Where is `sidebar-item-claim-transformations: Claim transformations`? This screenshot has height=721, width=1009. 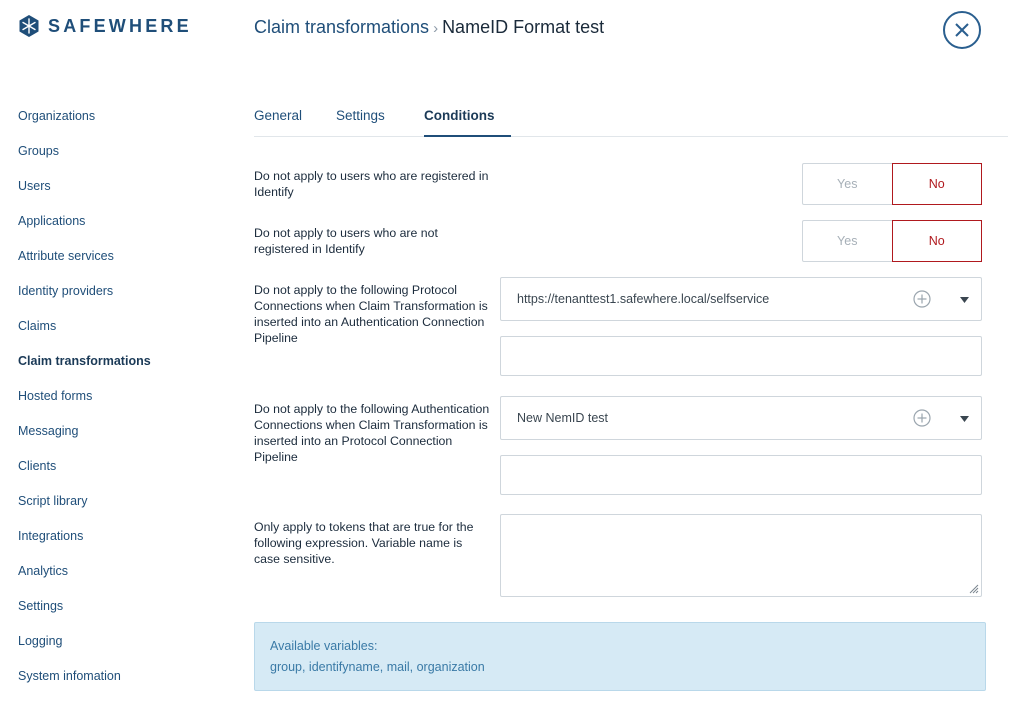 sidebar-item-claim-transformations: Claim transformations is located at coordinates (84, 370).